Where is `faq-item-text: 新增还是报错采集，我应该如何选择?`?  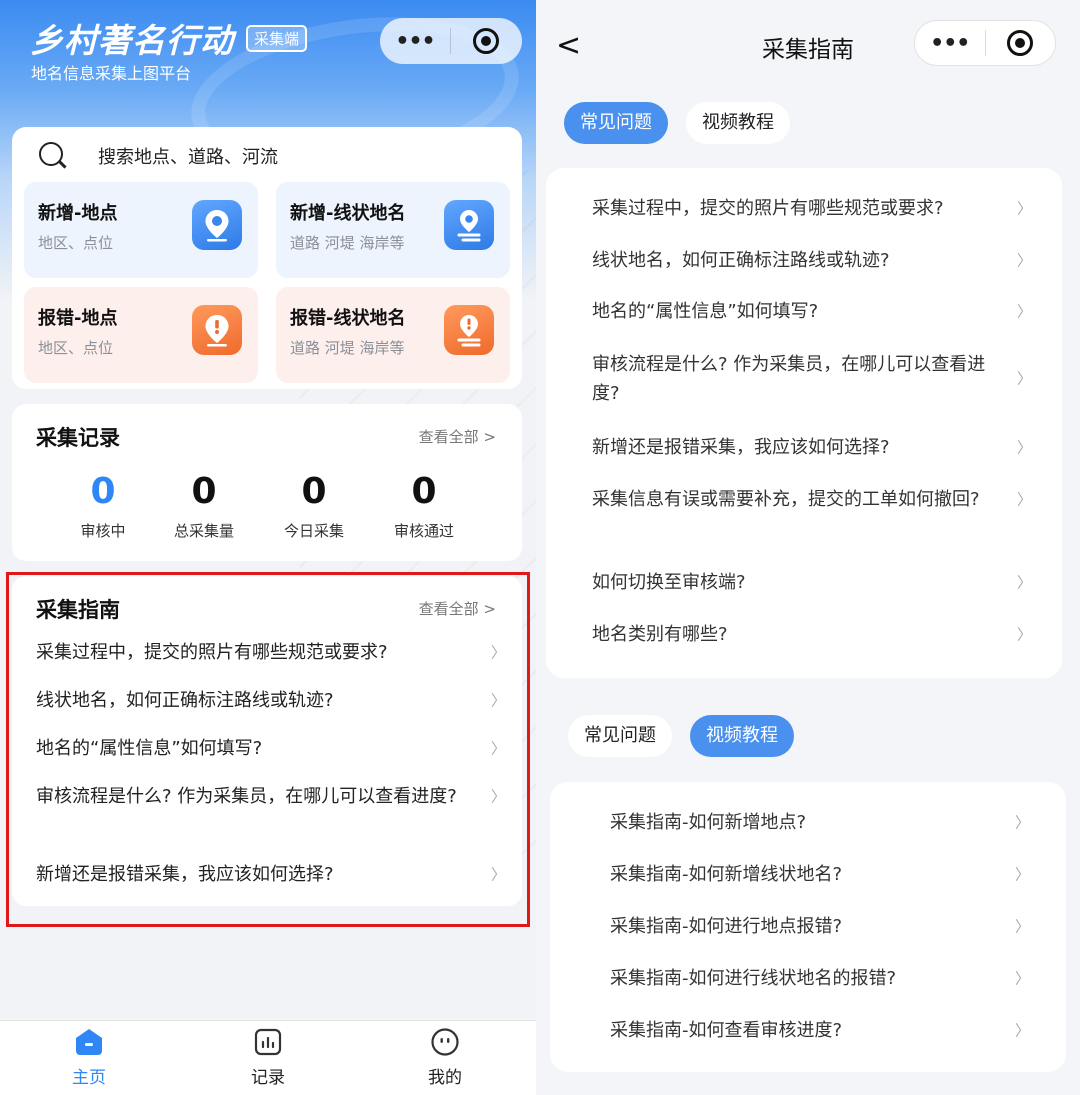 faq-item-text: 新增还是报错采集，我应该如何选择? is located at coordinates (741, 447).